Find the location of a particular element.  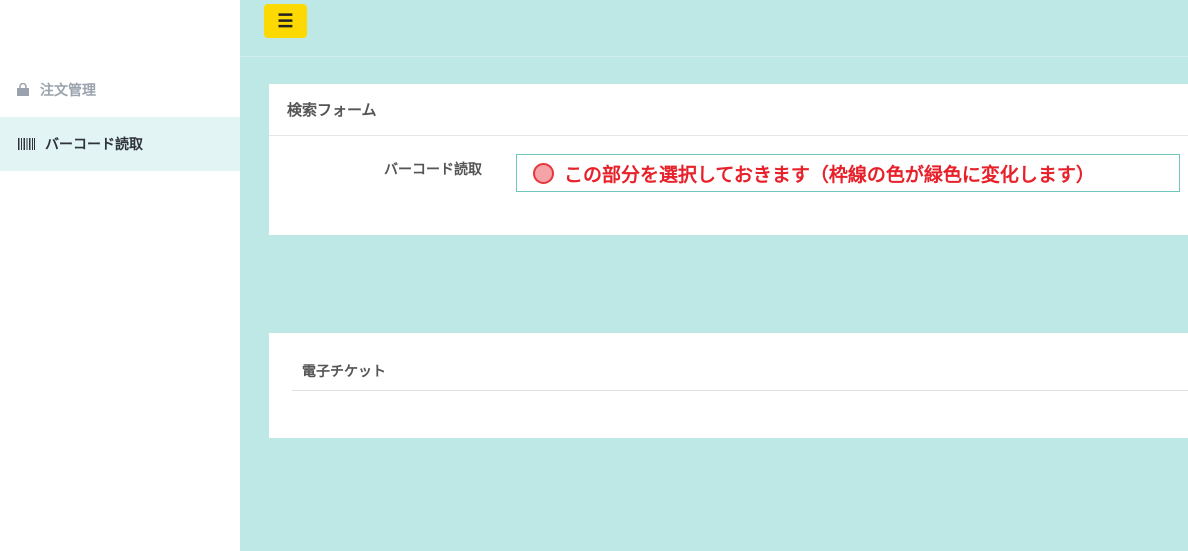

search-form-title: 検索フォーム is located at coordinates (728, 110).